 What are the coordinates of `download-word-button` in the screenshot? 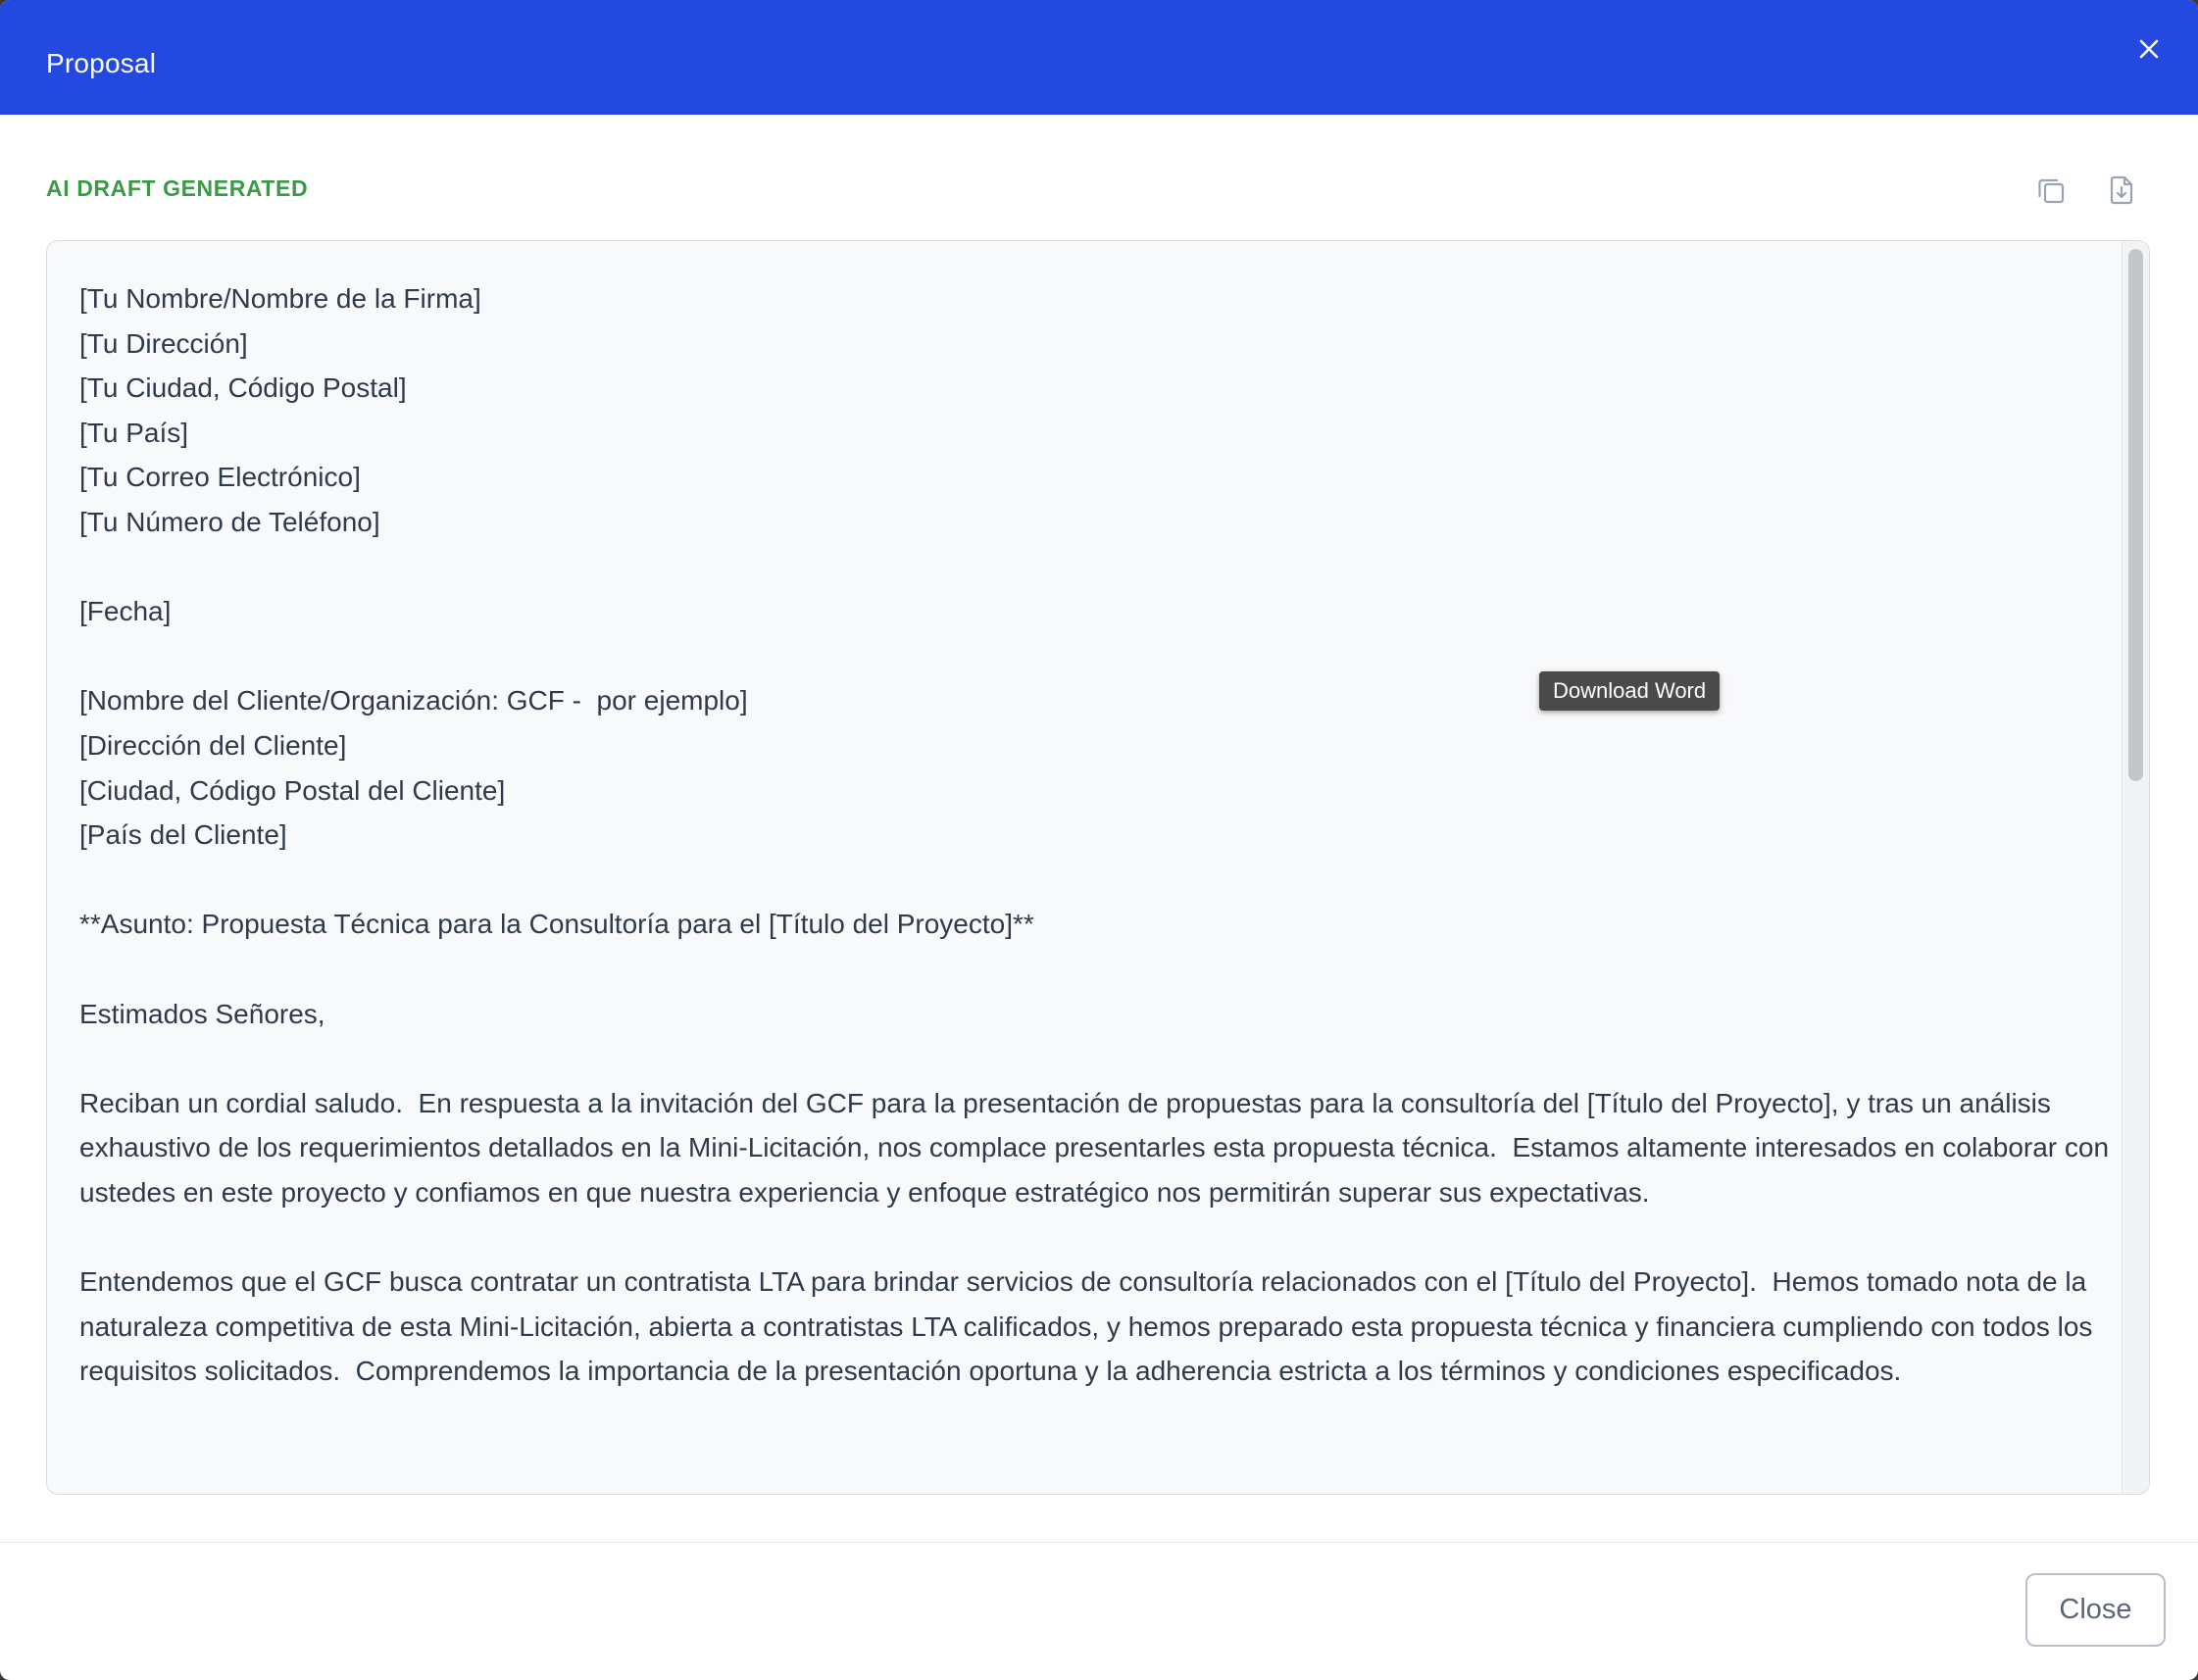 It's located at (2121, 190).